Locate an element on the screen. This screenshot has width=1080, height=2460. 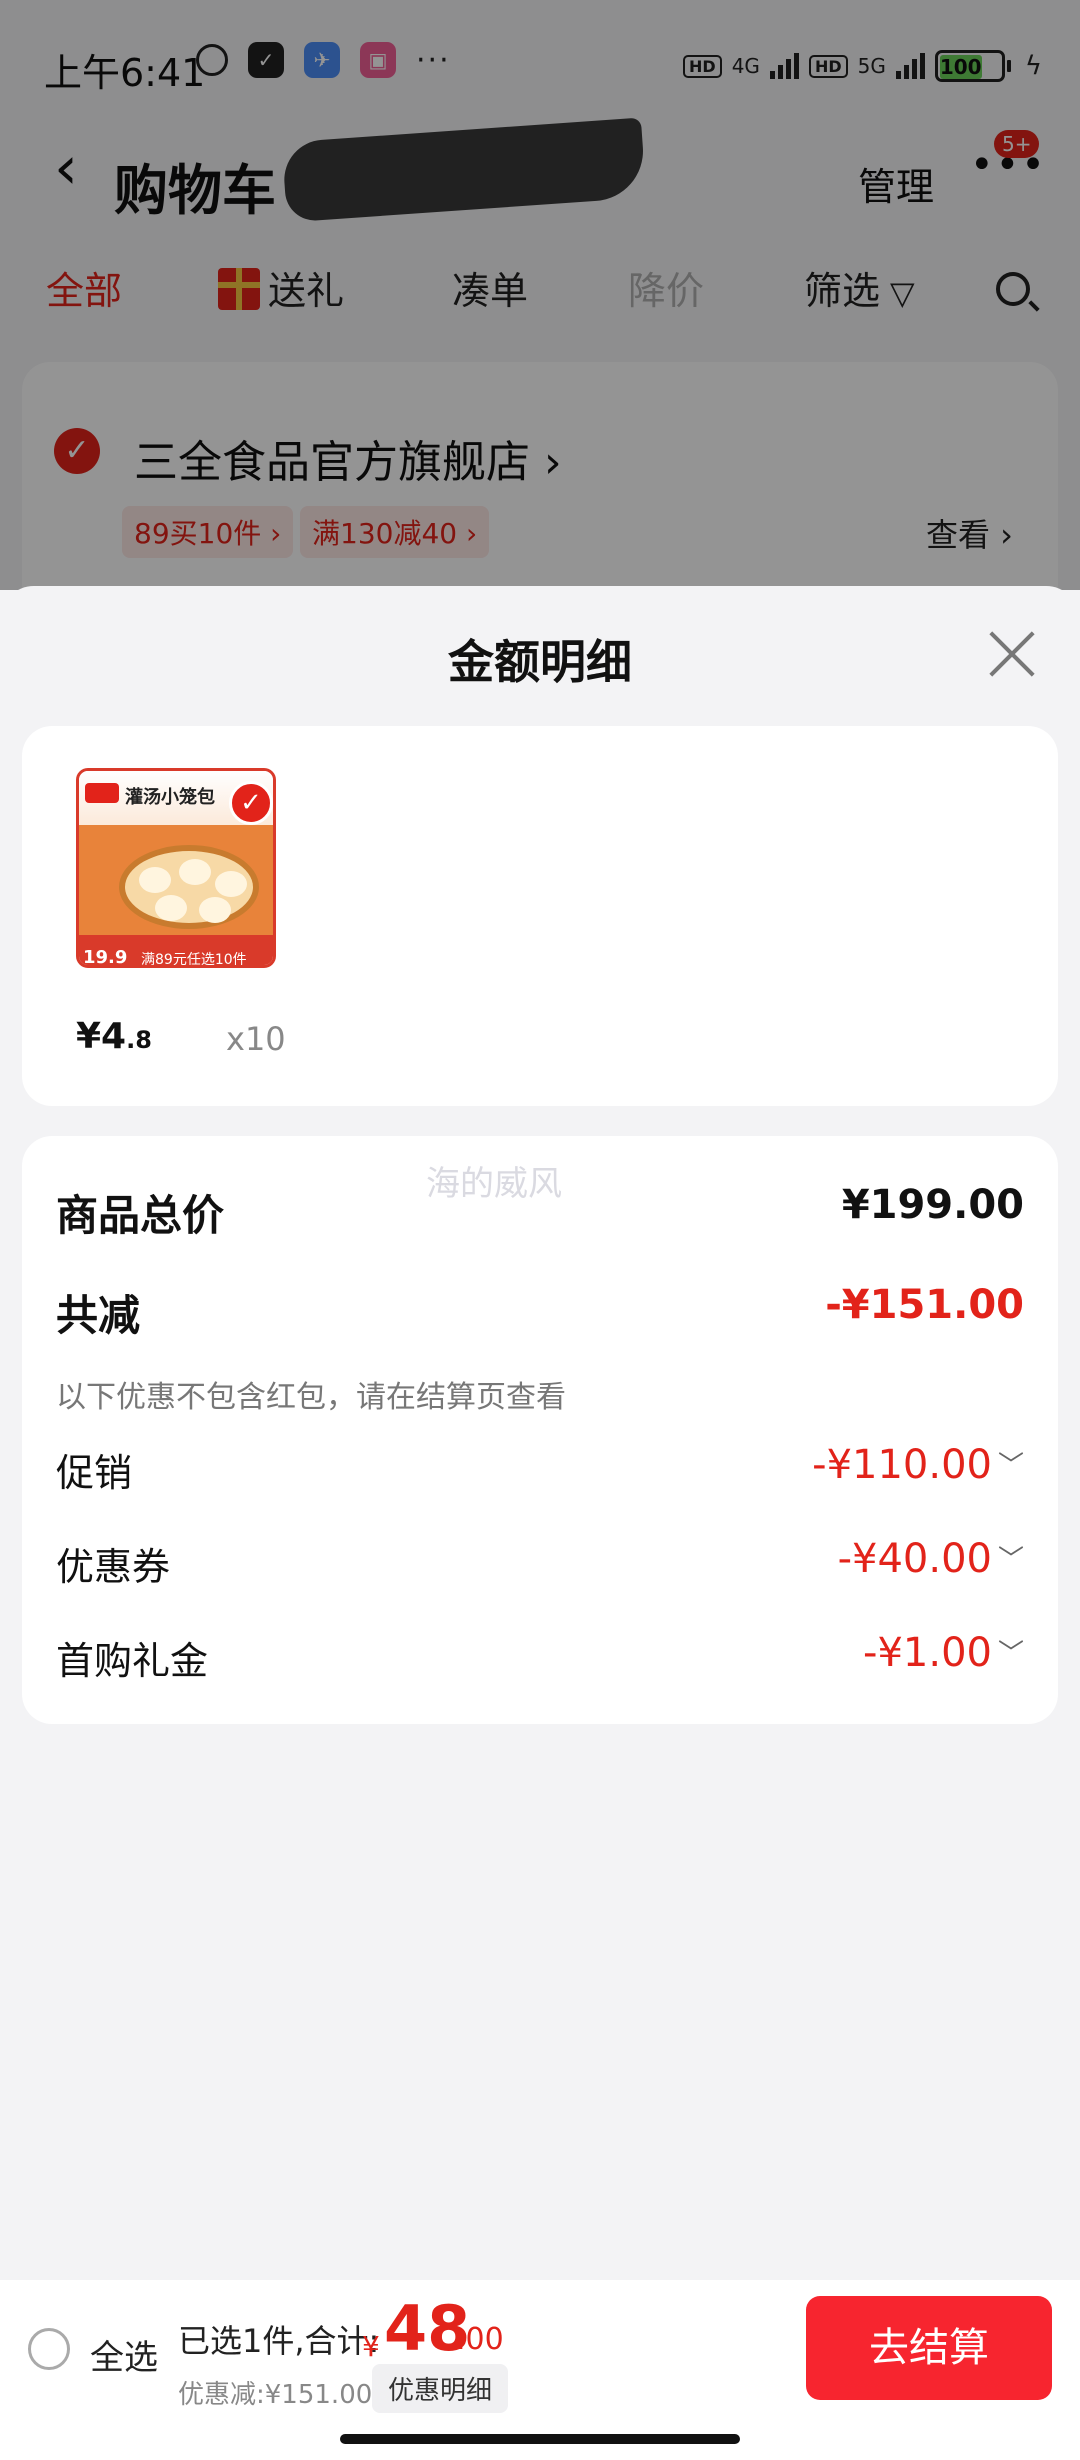
select-all-label: 全选 is located at coordinates (124, 2354).